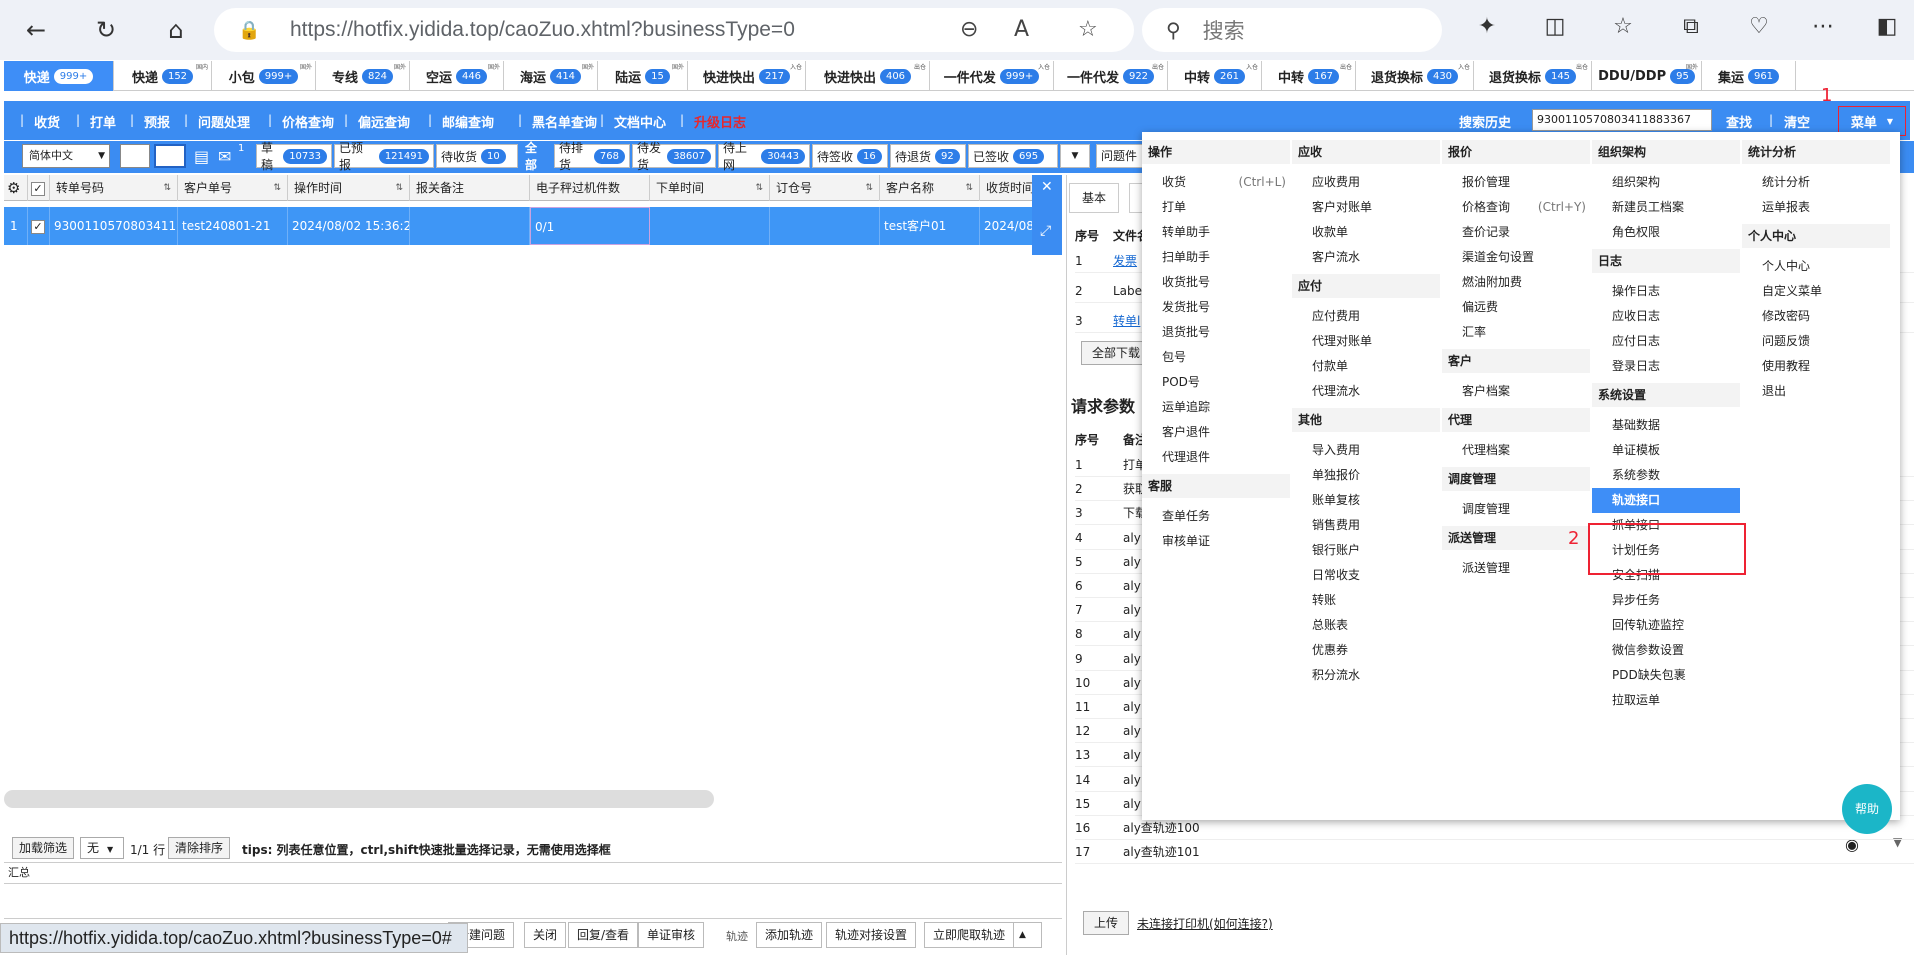 This screenshot has width=1914, height=962. Describe the element at coordinates (1205, 923) in the screenshot. I see `printer-link: 未连接打印机(如何连接?)` at that location.